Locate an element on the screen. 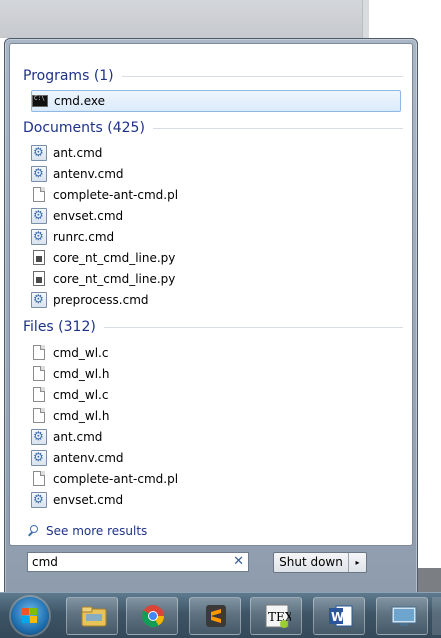  taskbar-sublime-text is located at coordinates (215, 616).